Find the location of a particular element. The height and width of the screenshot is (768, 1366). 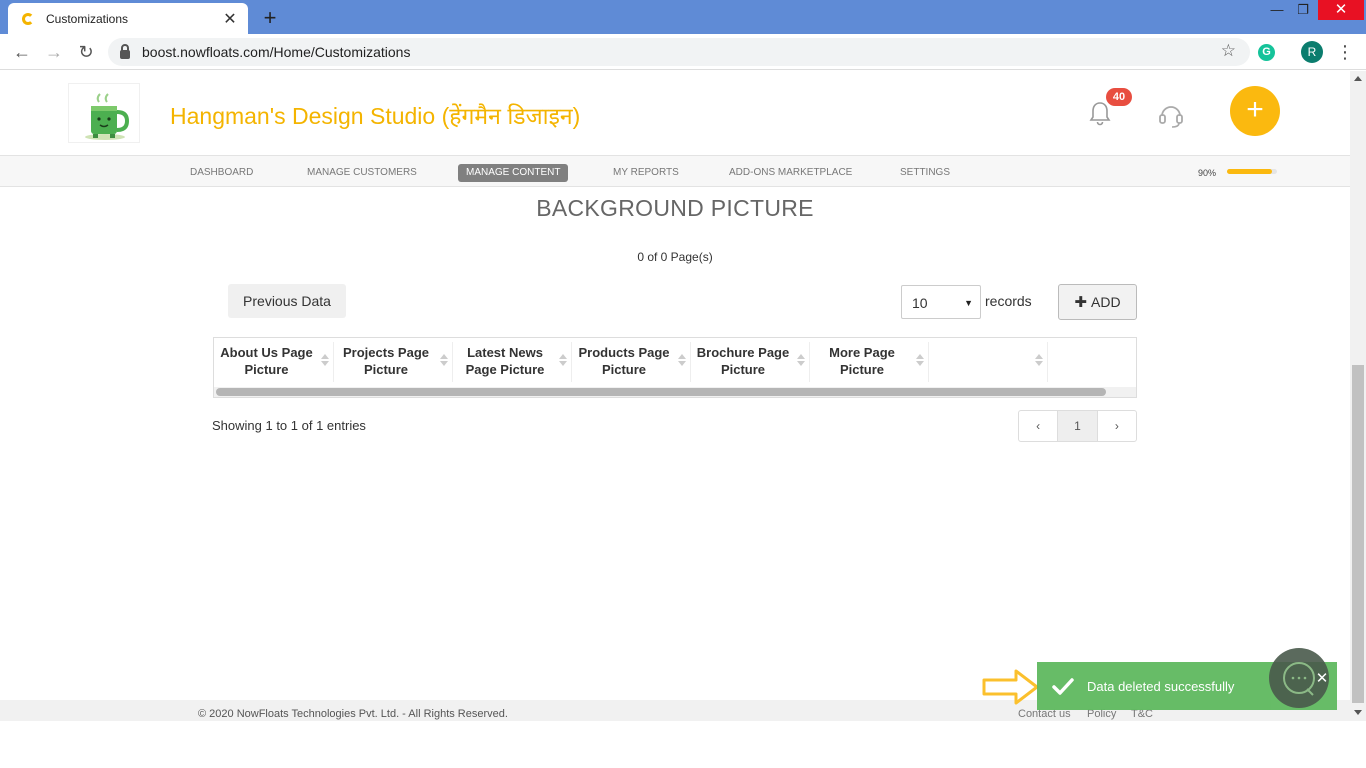

column-header-brochure: Brochure Page Picture is located at coordinates (750, 362).